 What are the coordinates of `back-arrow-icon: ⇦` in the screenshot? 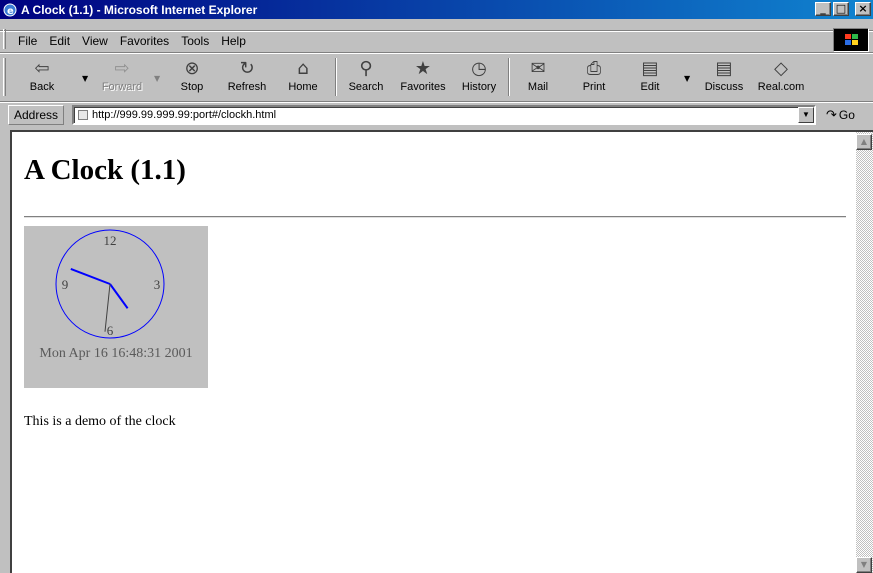 It's located at (42, 68).